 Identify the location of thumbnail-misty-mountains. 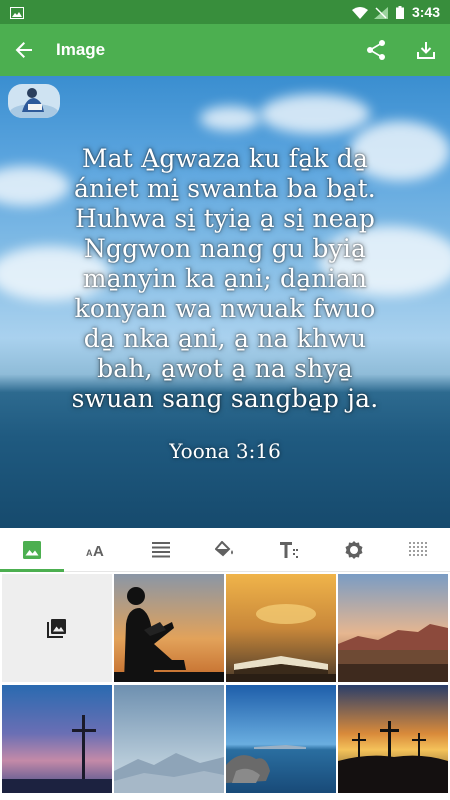
(169, 739).